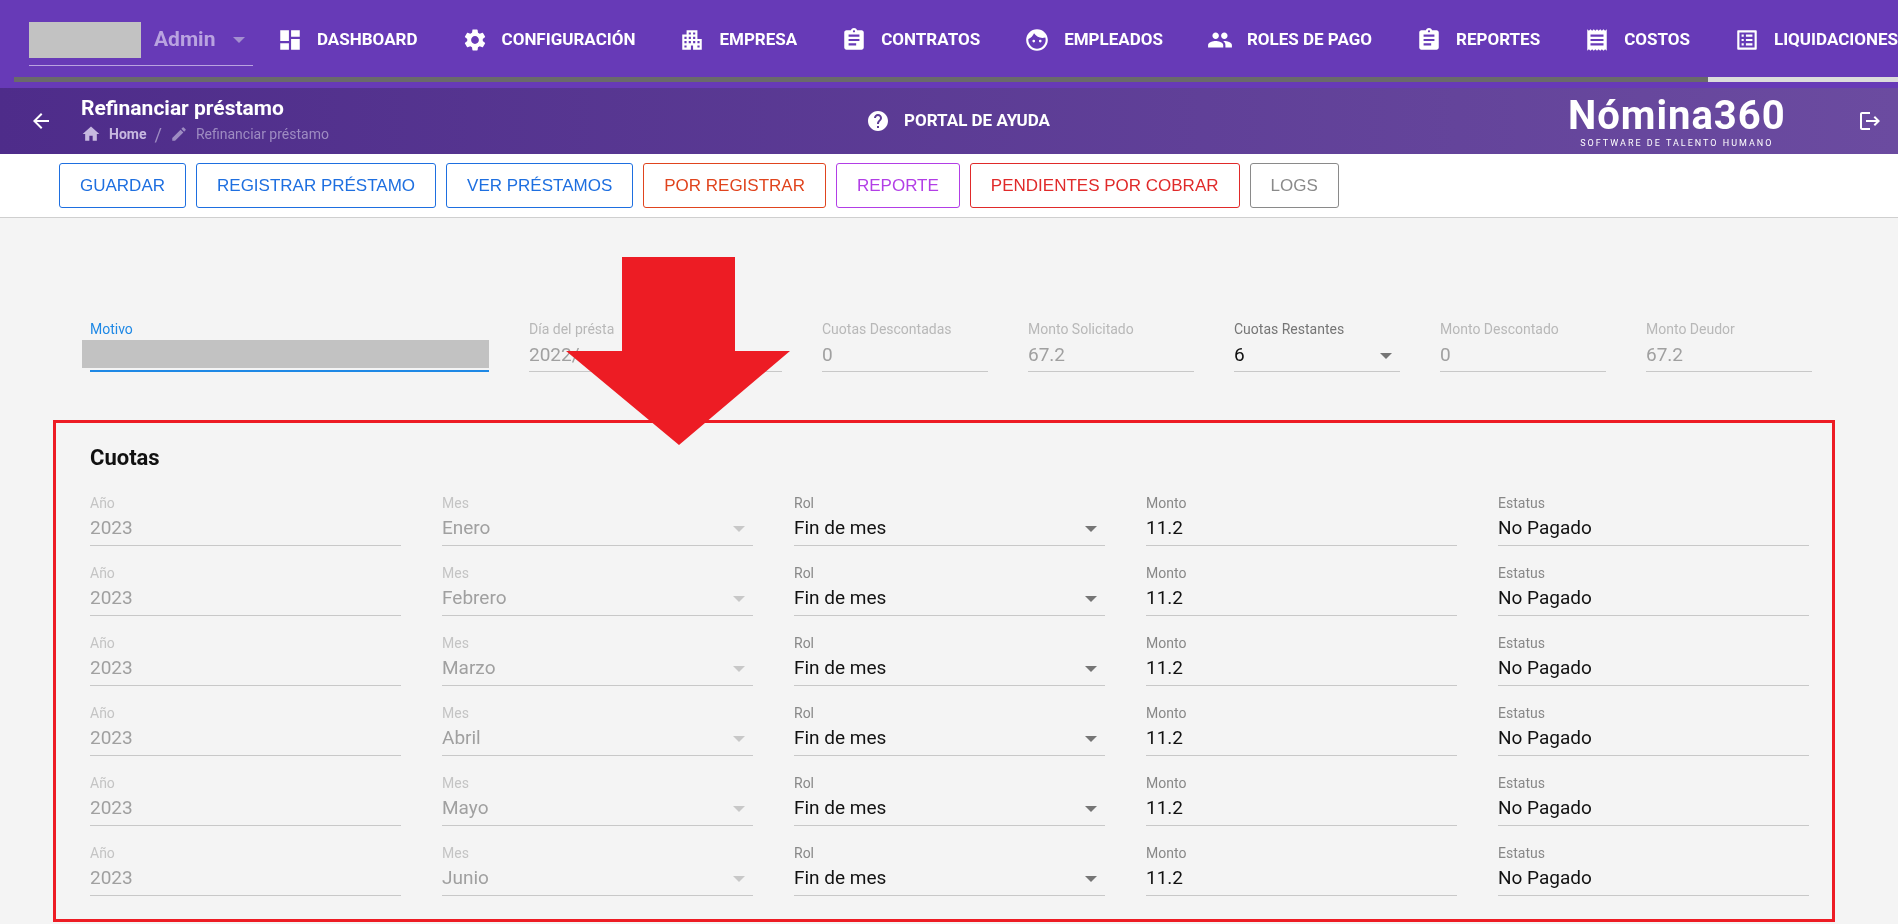 This screenshot has height=924, width=1898. Describe the element at coordinates (178, 134) in the screenshot. I see `pencil-icon` at that location.